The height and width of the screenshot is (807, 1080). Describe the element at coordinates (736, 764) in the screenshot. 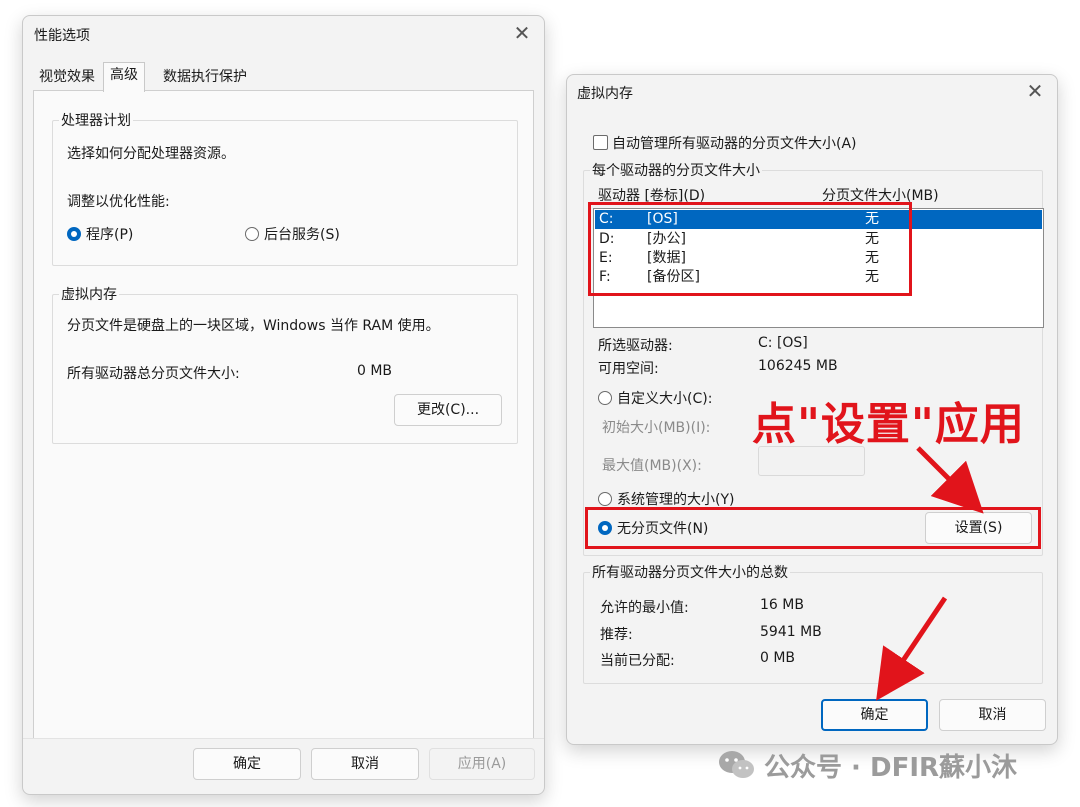

I see `wechat-icon` at that location.